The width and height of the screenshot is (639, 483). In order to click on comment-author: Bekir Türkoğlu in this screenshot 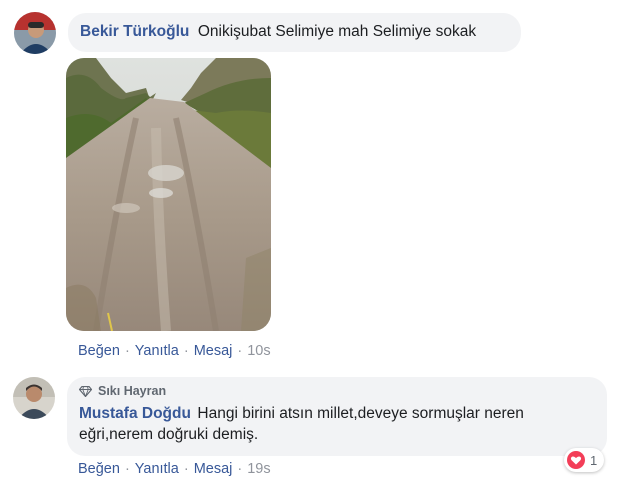, I will do `click(134, 31)`.